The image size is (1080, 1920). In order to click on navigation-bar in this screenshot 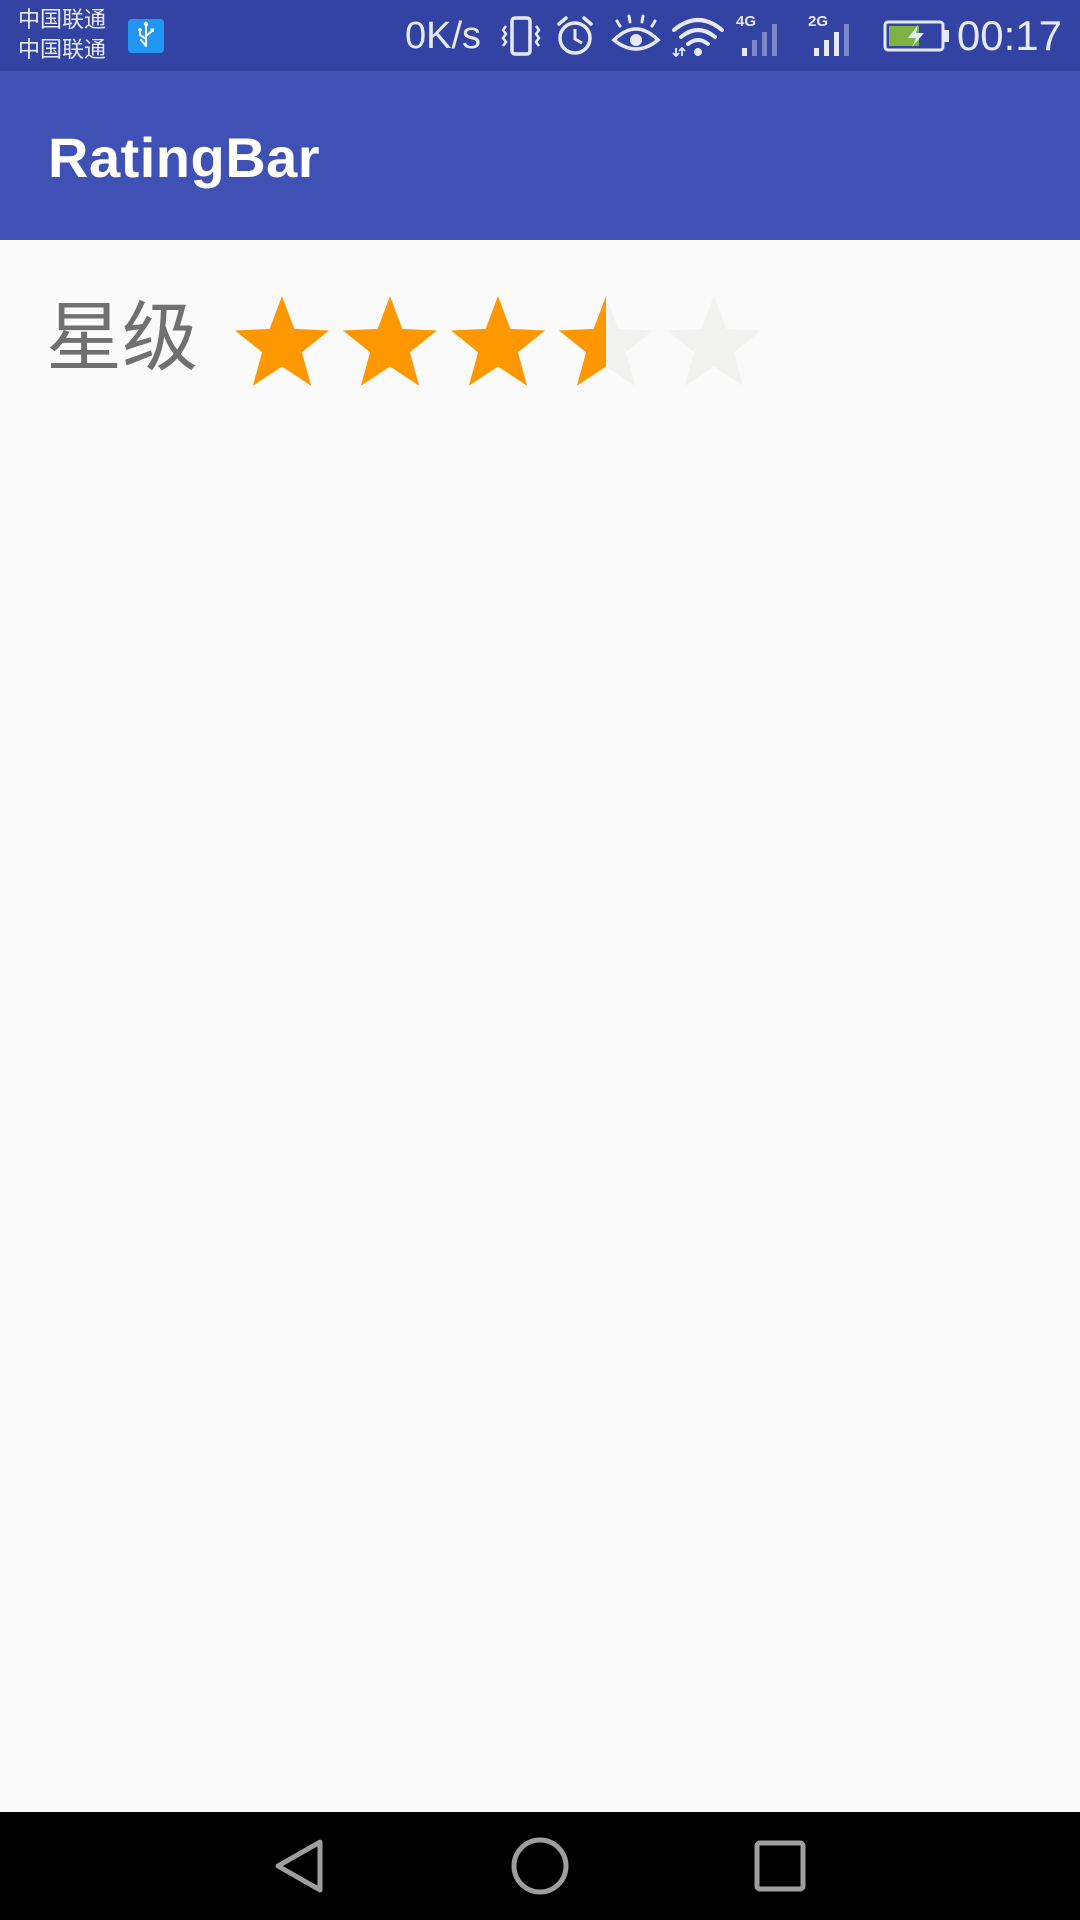, I will do `click(540, 1866)`.